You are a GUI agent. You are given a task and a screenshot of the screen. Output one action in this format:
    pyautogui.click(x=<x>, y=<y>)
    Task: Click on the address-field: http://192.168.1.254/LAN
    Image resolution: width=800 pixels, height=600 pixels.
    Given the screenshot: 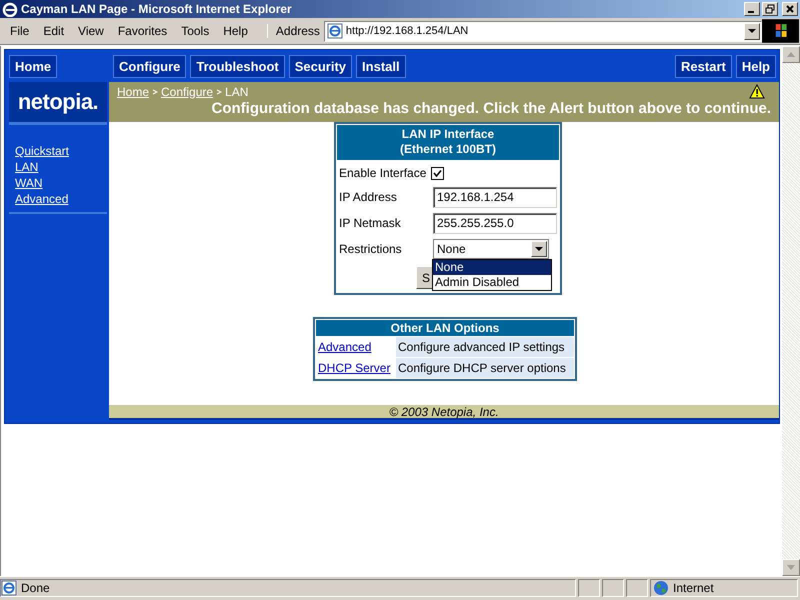 What is the action you would take?
    pyautogui.click(x=543, y=31)
    